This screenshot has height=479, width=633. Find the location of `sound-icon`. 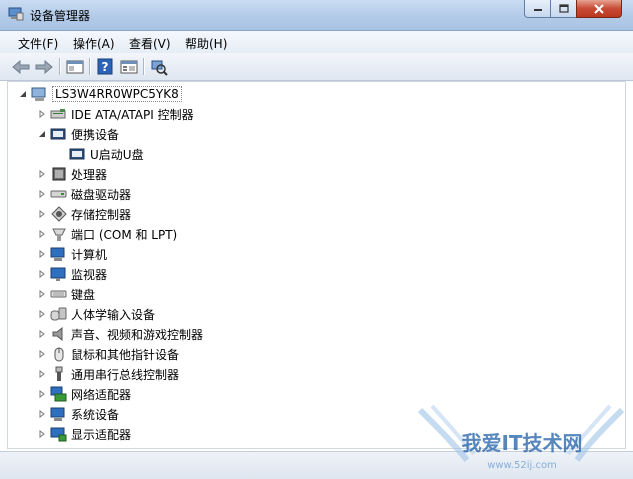

sound-icon is located at coordinates (58, 334).